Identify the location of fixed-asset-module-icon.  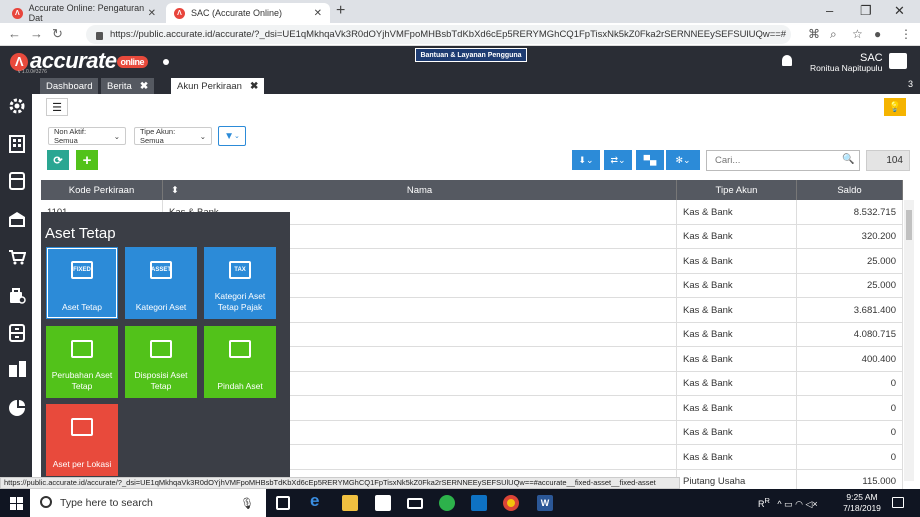
(17, 369).